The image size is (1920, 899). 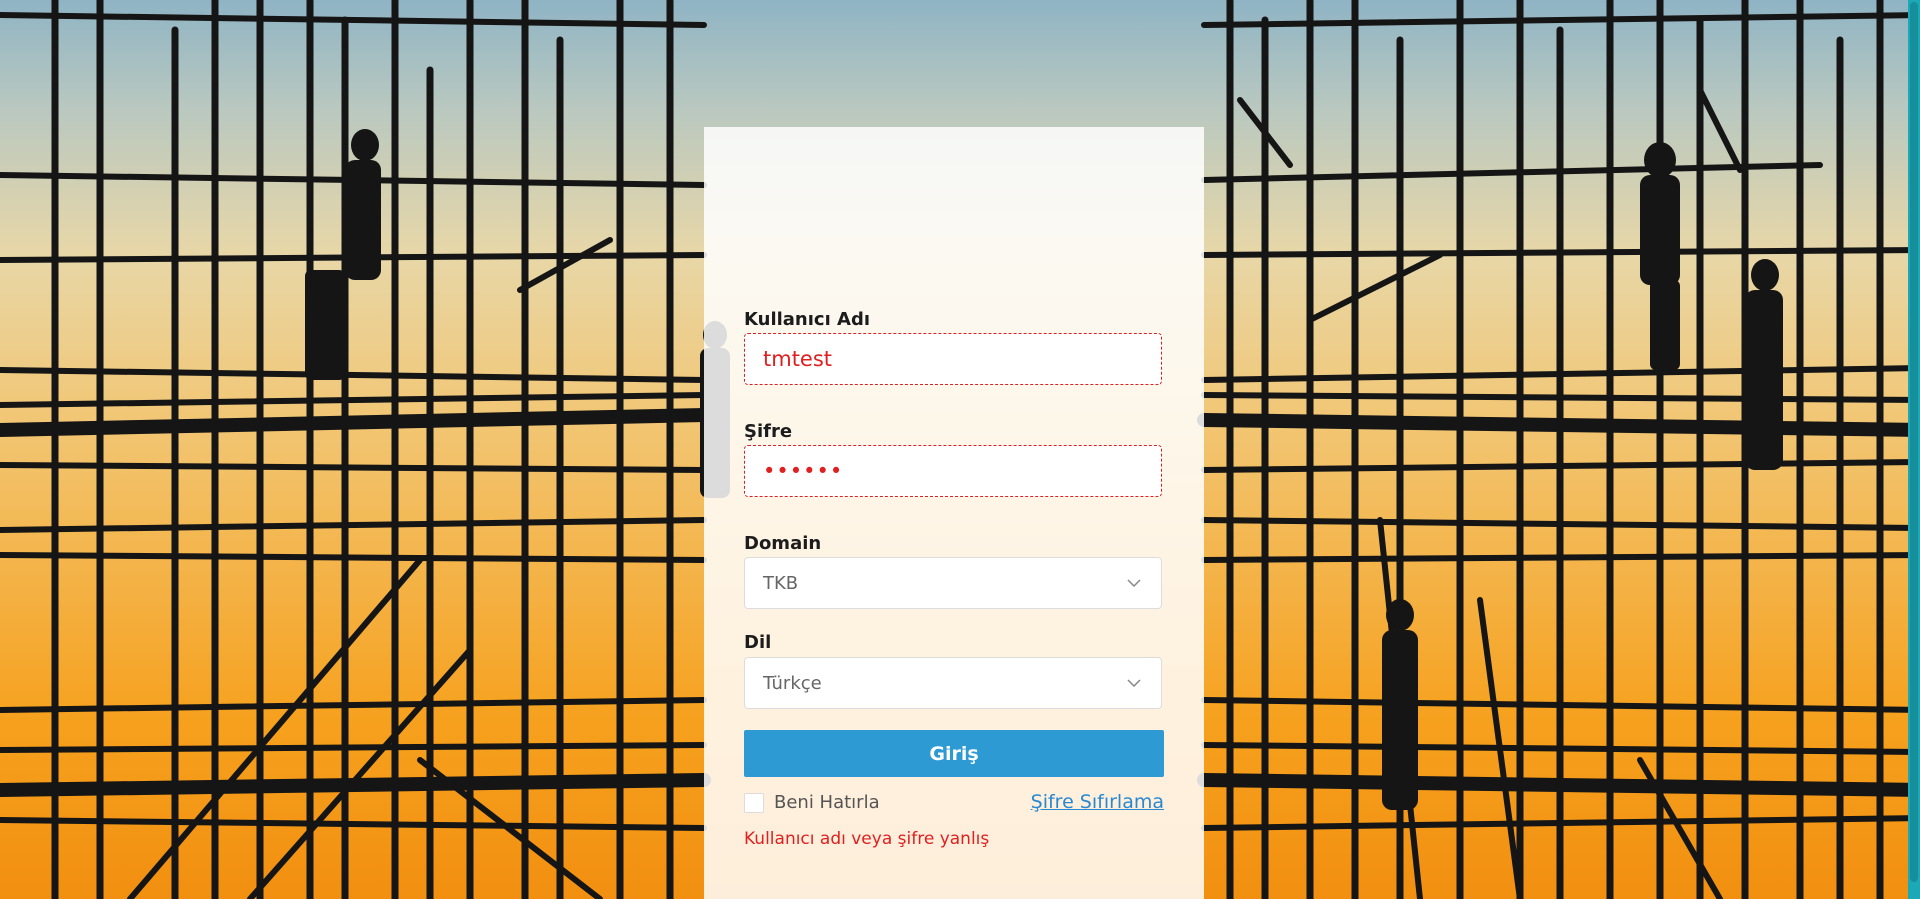 I want to click on remember-checkbox, so click(x=754, y=802).